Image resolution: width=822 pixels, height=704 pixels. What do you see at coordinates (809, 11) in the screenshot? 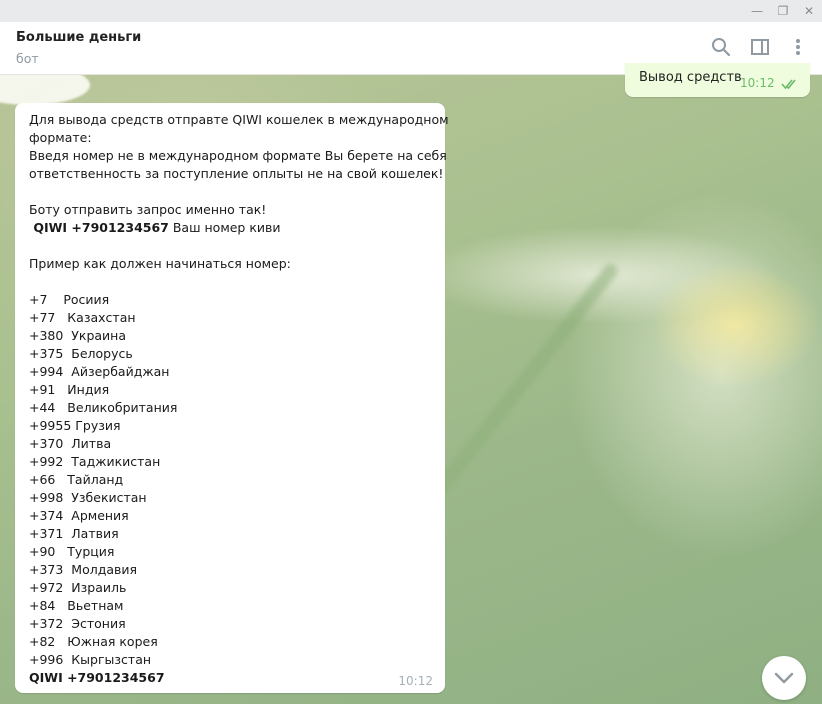
I see `close-button: ✕` at bounding box center [809, 11].